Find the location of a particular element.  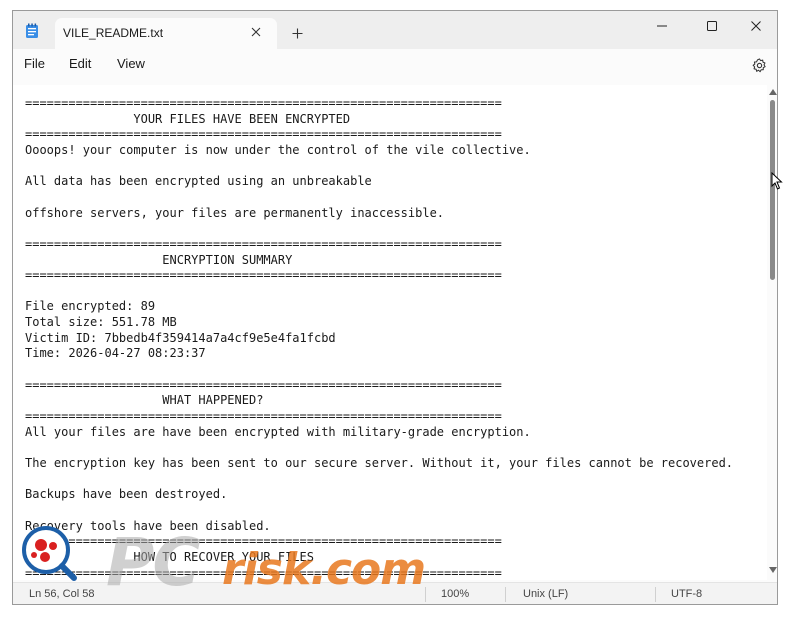

settings-button is located at coordinates (759, 65).